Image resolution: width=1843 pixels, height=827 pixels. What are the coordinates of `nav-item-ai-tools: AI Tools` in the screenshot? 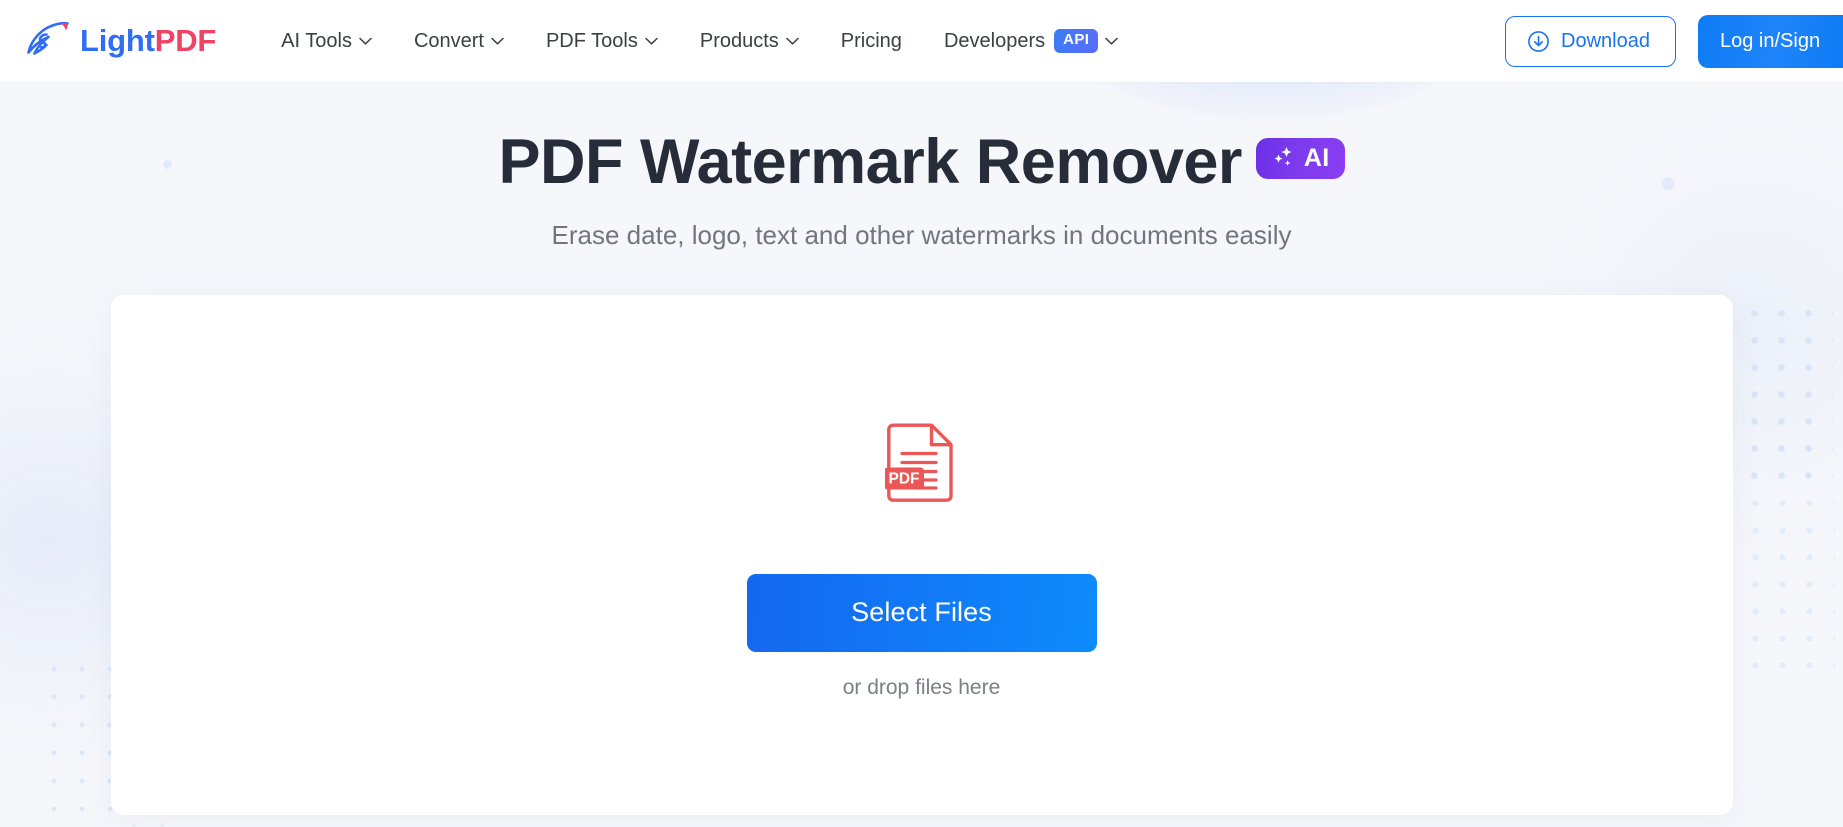 It's located at (326, 41).